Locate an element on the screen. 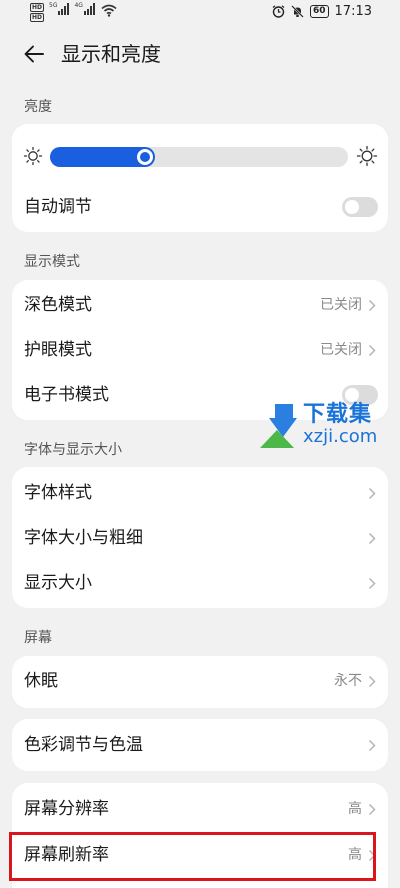 The height and width of the screenshot is (888, 400). section-label-display-mode: 显示模式 is located at coordinates (52, 262).